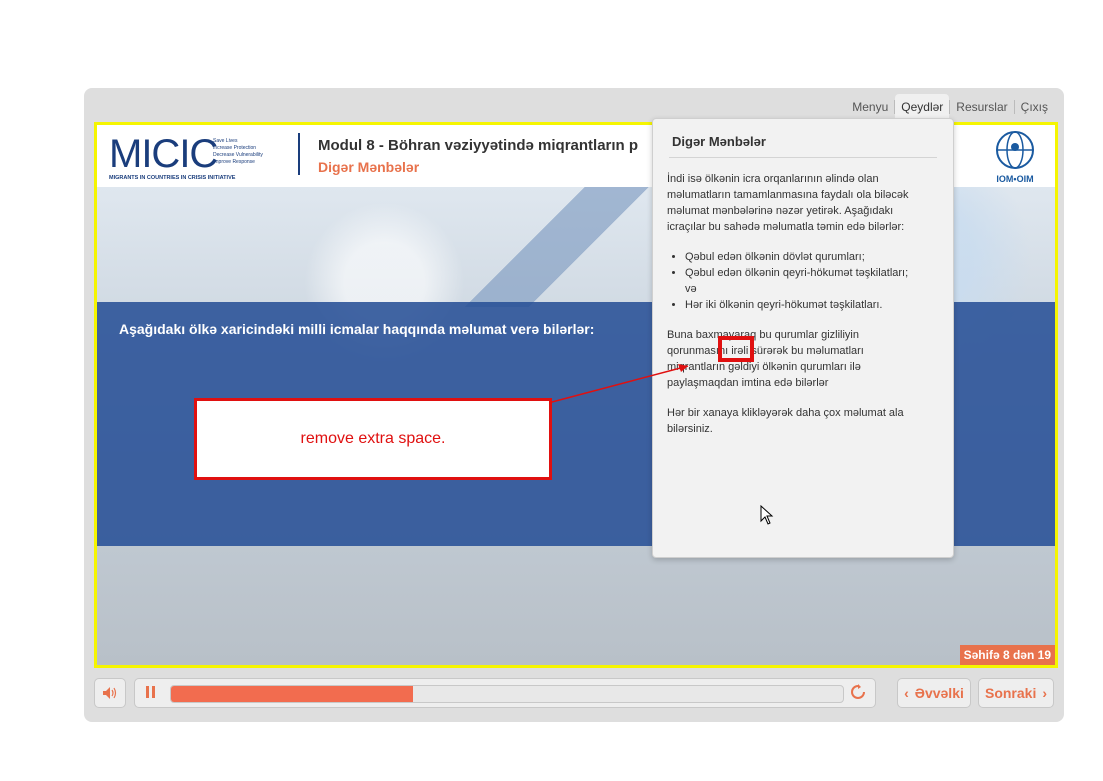 This screenshot has width=1103, height=781. I want to click on prev-label: Əvvəlki, so click(939, 693).